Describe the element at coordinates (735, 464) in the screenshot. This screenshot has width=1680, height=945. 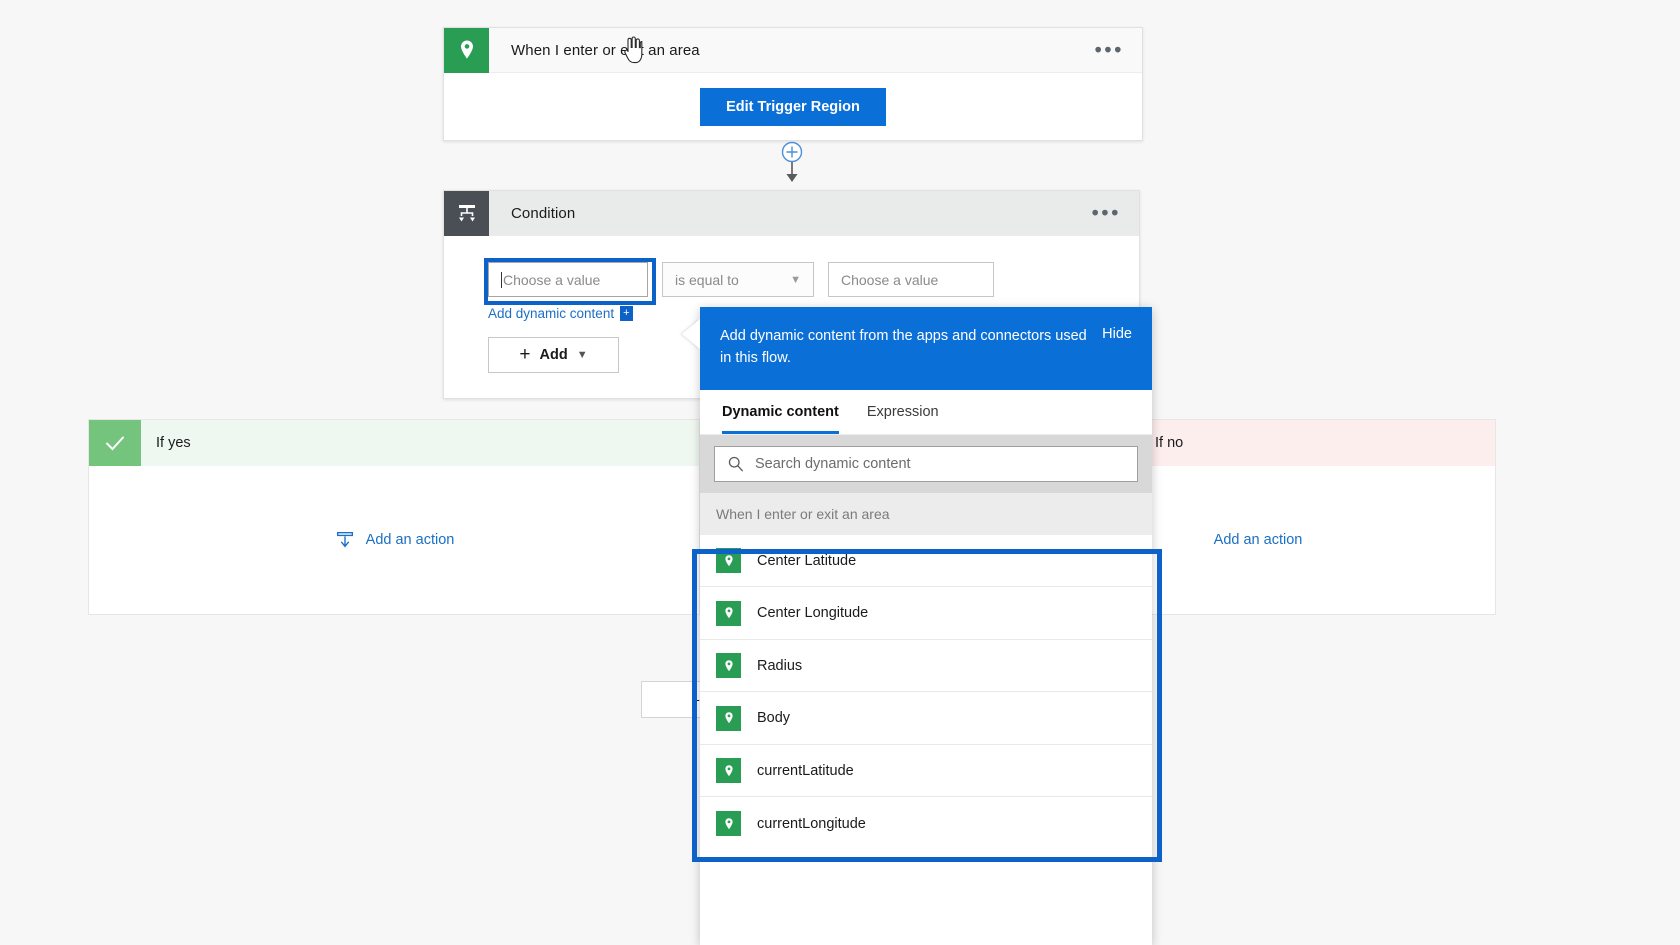
I see `search-icon` at that location.